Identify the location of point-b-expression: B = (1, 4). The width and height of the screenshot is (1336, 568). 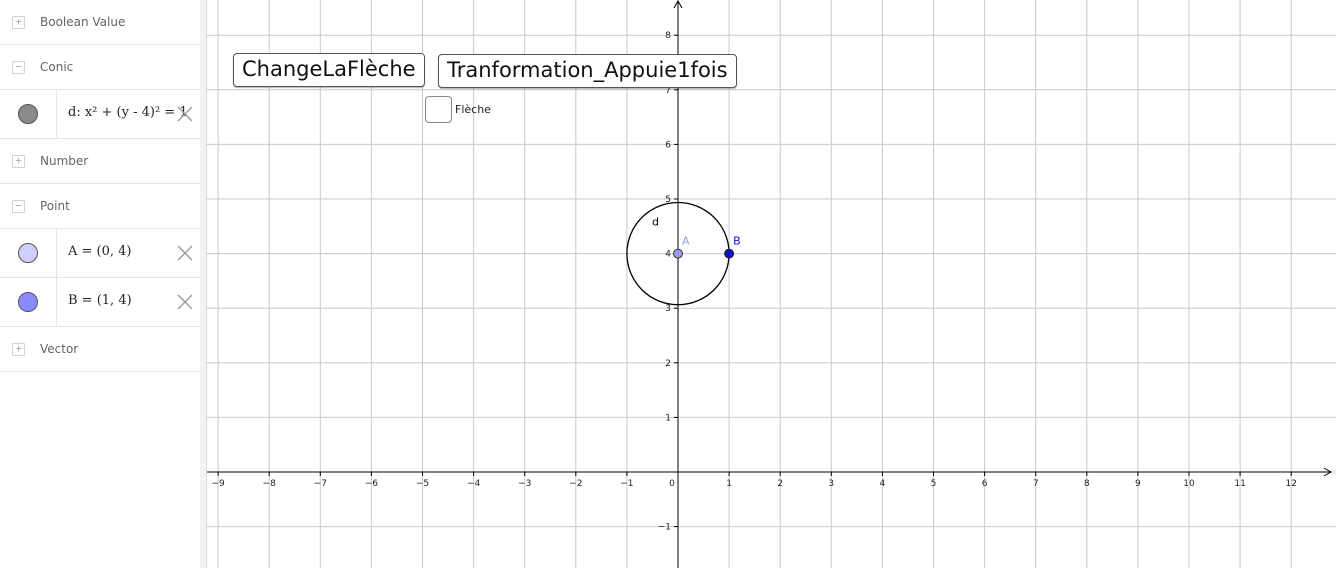
(127, 300).